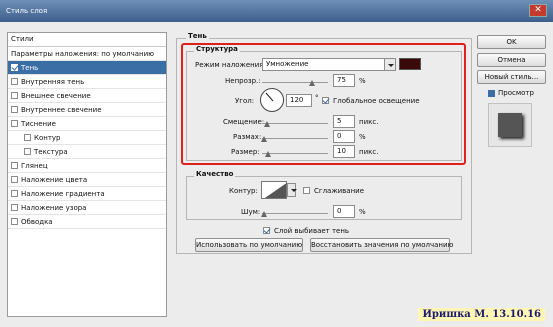  I want to click on style-list-item: Наложение градиента, so click(87, 194).